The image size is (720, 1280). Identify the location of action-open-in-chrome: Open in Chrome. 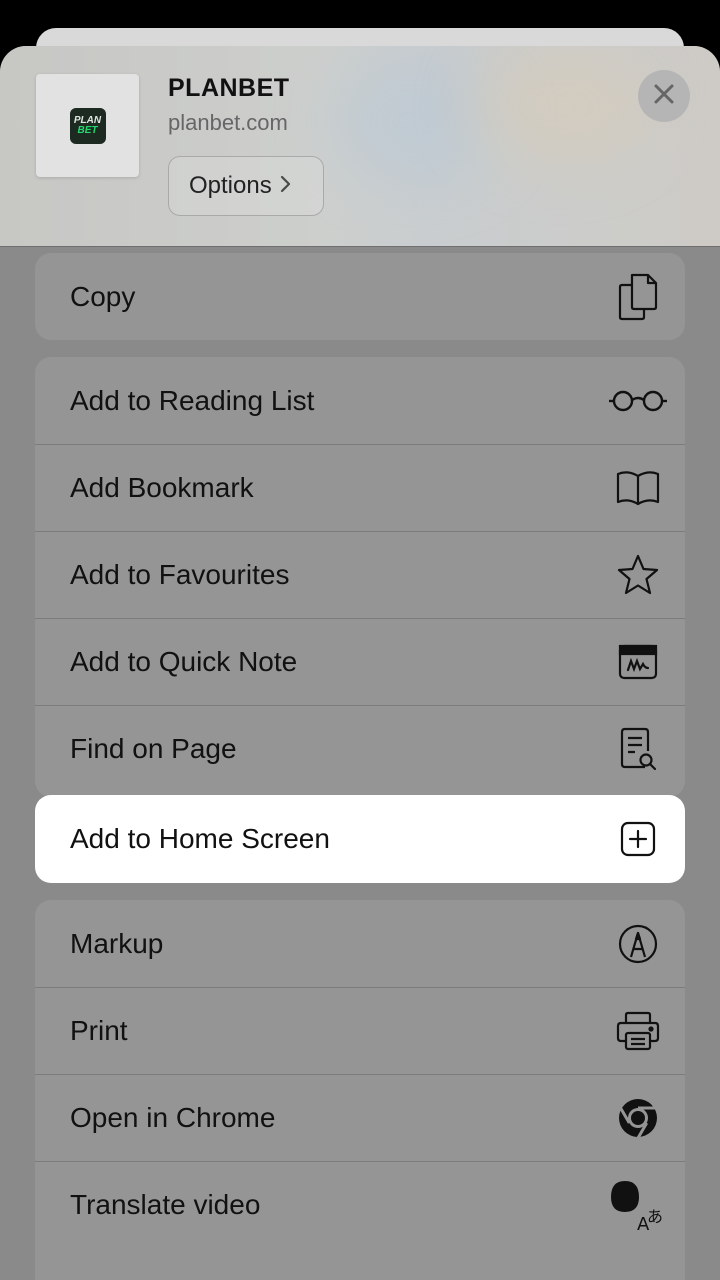
(360, 1117).